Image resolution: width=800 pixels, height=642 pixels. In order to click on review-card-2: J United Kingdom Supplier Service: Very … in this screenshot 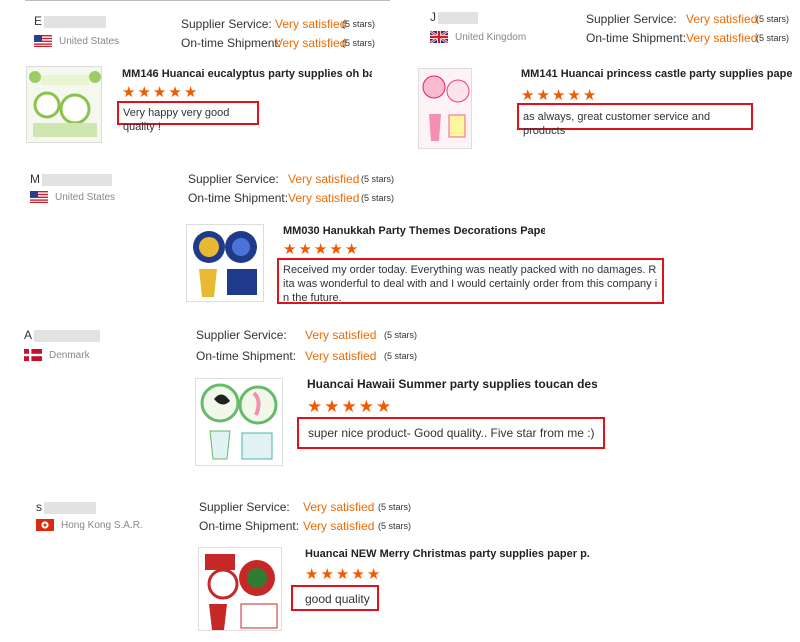, I will do `click(600, 75)`.